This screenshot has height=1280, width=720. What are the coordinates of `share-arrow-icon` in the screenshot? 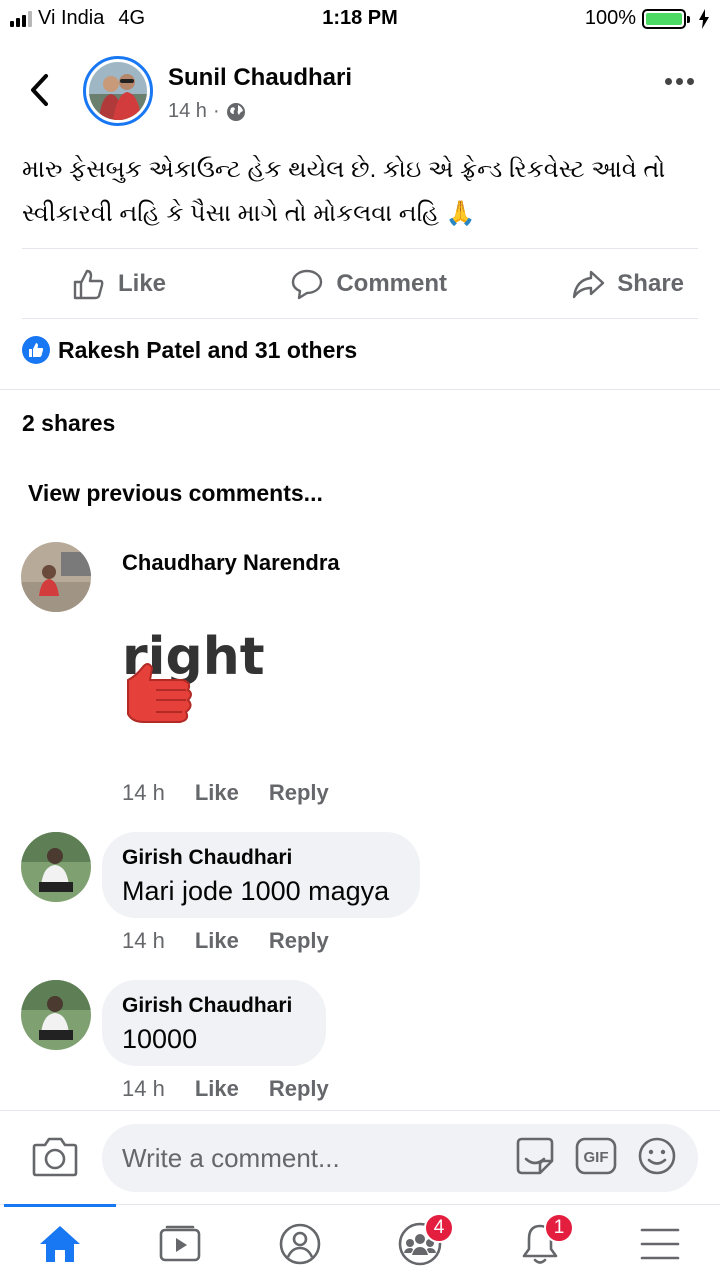 It's located at (589, 284).